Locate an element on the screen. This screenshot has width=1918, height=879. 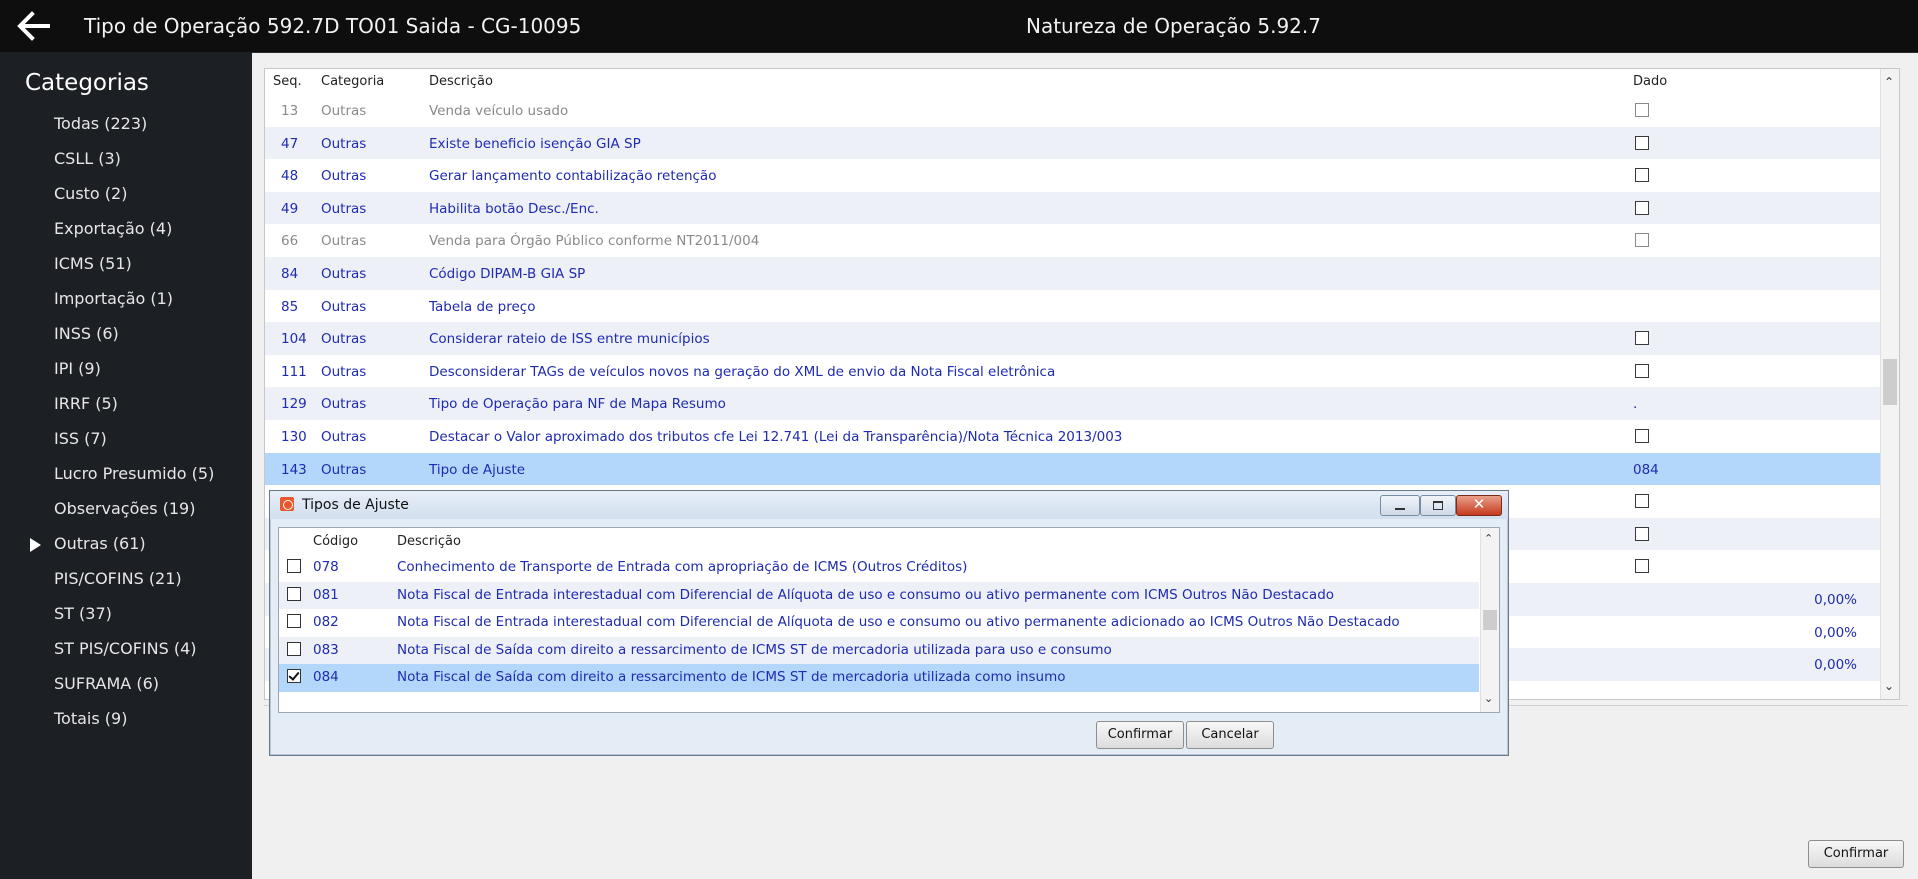
sidebar-item: Todas (223) is located at coordinates (126, 123).